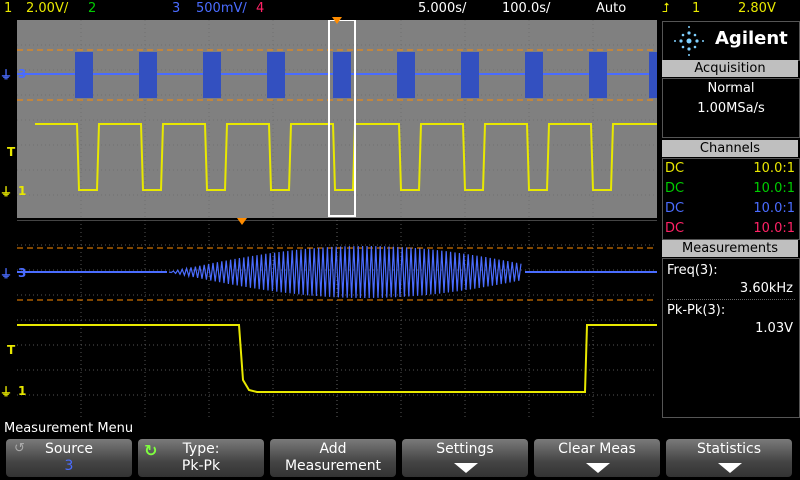 This screenshot has width=800, height=480. I want to click on meas2-value: 1.03V, so click(774, 328).